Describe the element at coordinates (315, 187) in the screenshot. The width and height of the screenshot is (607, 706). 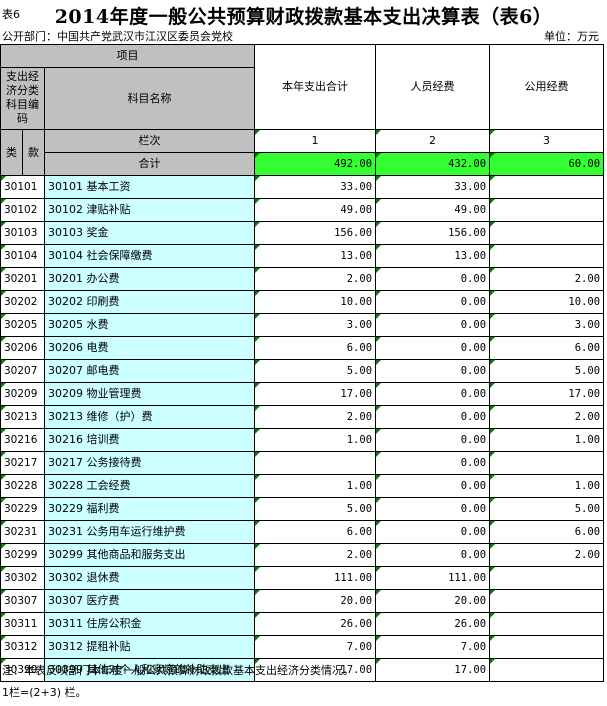
I see `row-total: 33.00` at that location.